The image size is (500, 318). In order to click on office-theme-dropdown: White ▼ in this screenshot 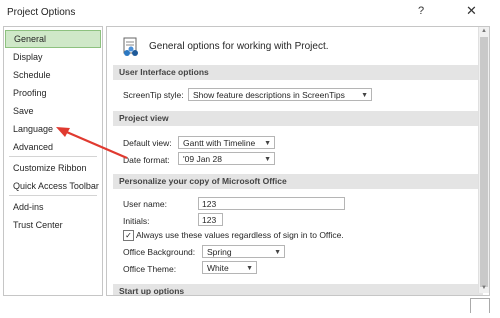, I will do `click(229, 267)`.